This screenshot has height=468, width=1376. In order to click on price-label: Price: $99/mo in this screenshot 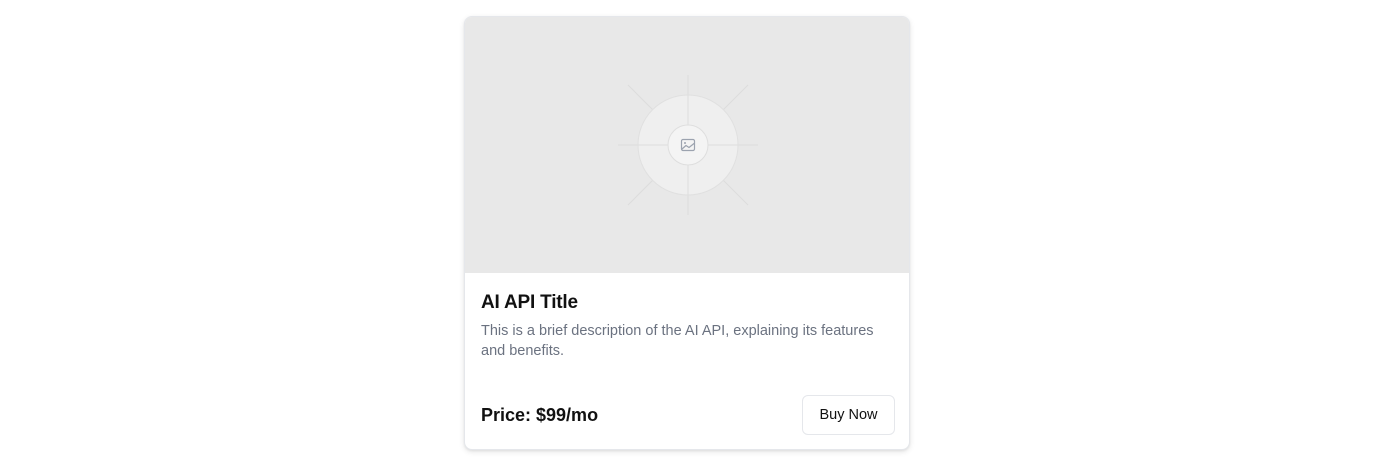, I will do `click(540, 415)`.